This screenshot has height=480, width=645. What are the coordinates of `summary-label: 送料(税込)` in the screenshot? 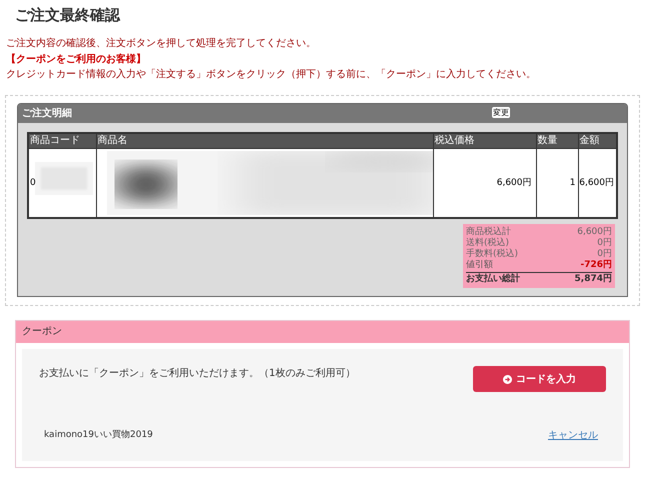 It's located at (488, 243).